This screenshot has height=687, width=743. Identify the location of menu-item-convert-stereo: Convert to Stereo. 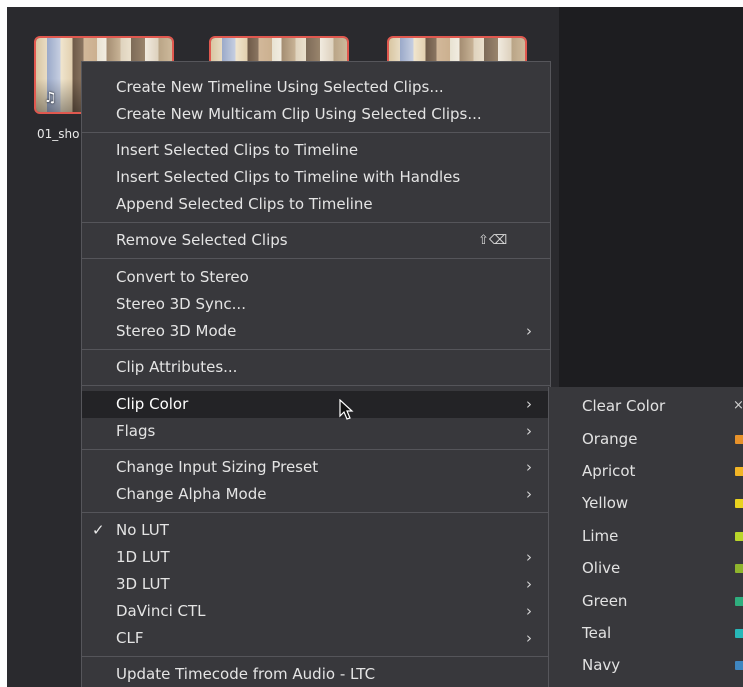
(316, 277).